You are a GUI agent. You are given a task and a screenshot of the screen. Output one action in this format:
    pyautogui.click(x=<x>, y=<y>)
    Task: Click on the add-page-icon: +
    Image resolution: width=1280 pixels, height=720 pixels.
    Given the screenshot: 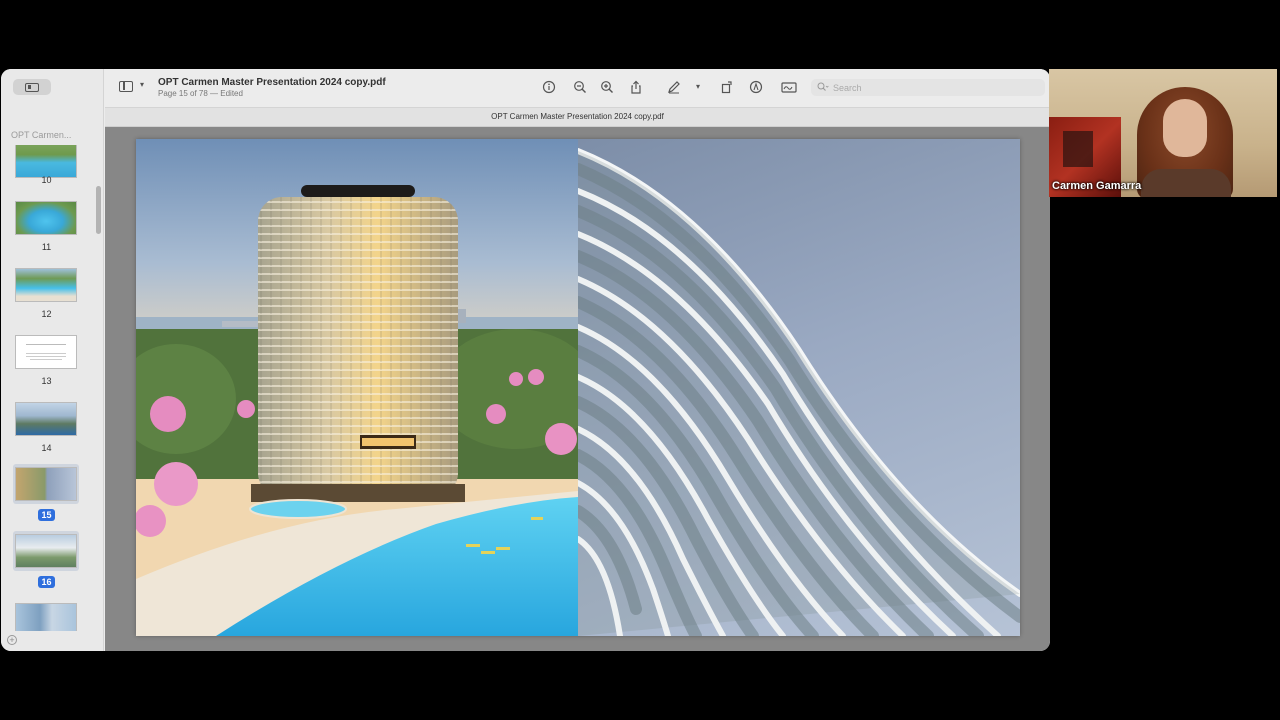 What is the action you would take?
    pyautogui.click(x=12, y=640)
    